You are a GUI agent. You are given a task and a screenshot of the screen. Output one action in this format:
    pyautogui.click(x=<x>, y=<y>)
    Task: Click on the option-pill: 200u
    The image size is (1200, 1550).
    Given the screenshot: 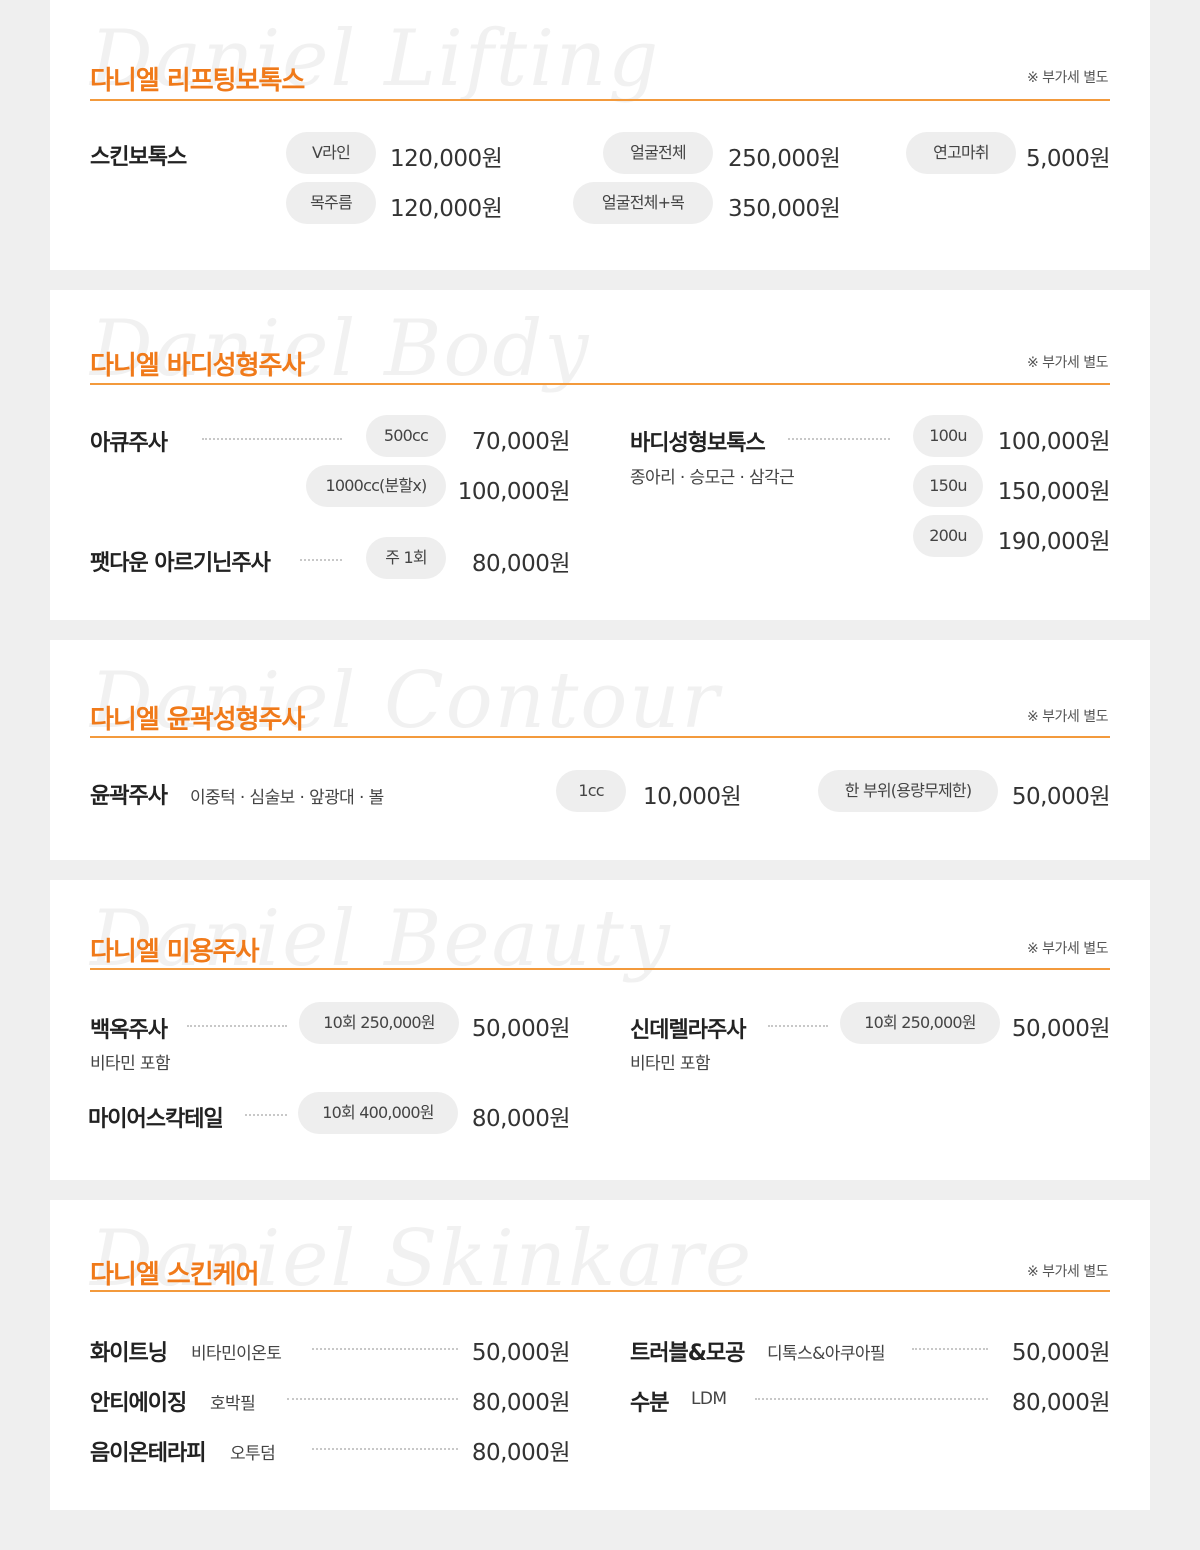 What is the action you would take?
    pyautogui.click(x=948, y=536)
    